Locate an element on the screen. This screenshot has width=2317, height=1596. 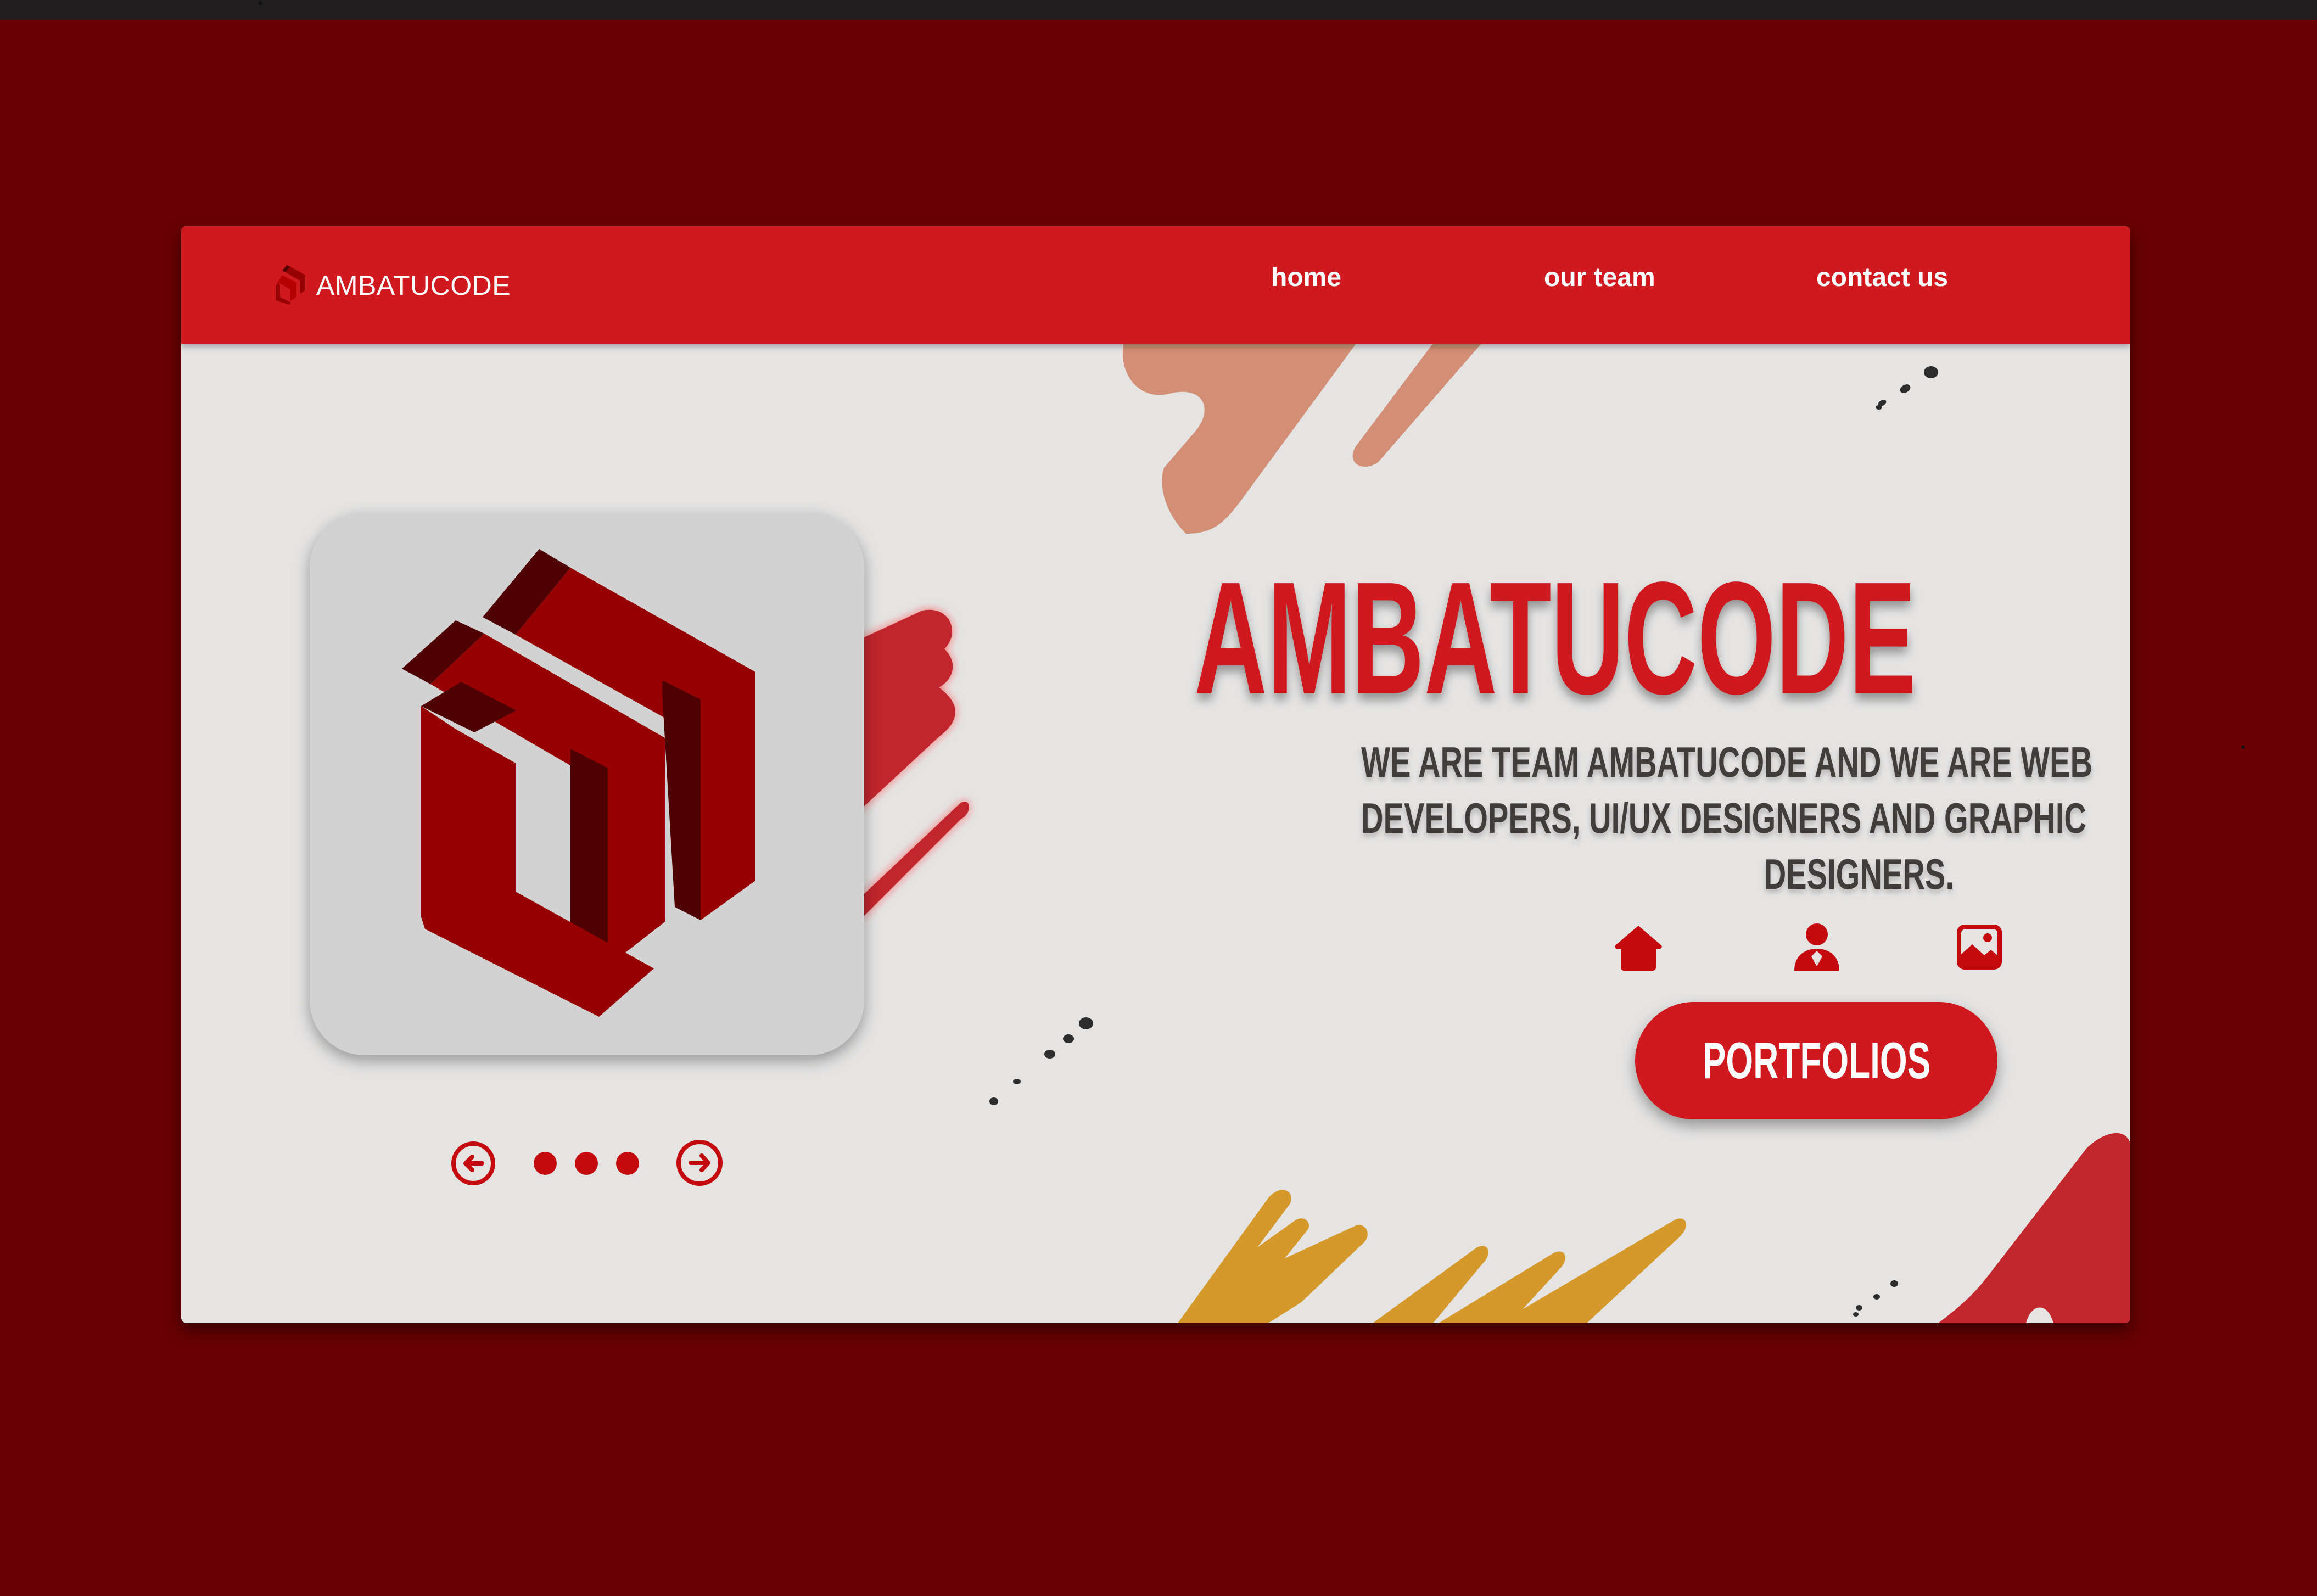
arrow-right-circle-icon is located at coordinates (700, 1163).